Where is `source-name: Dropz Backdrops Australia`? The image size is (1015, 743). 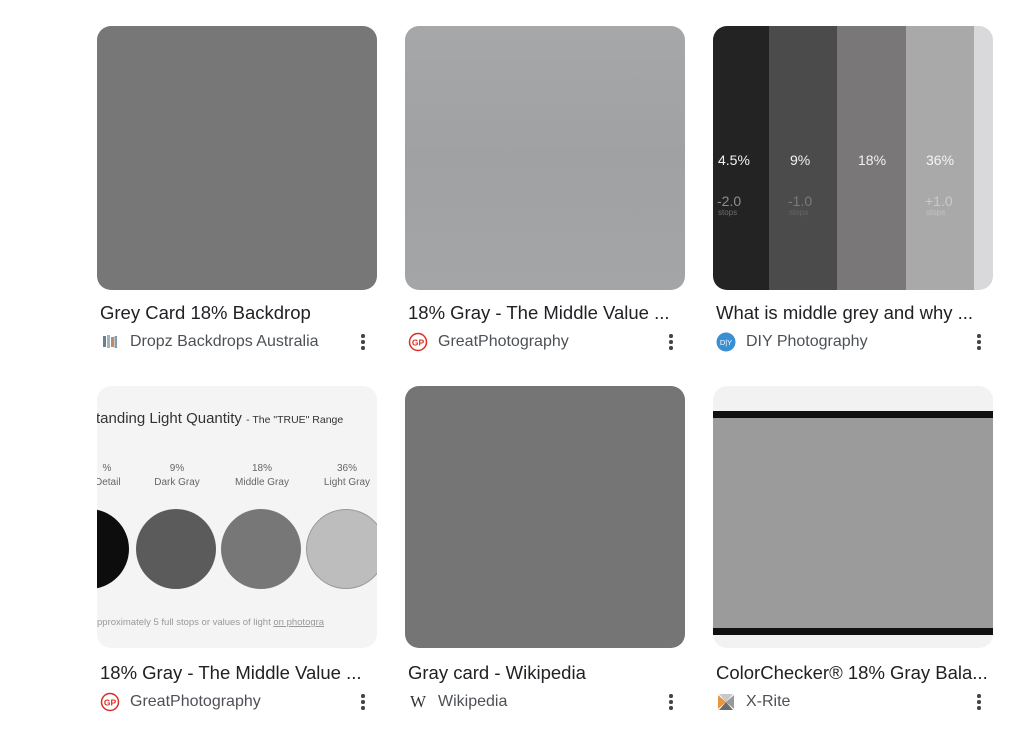 source-name: Dropz Backdrops Australia is located at coordinates (224, 341).